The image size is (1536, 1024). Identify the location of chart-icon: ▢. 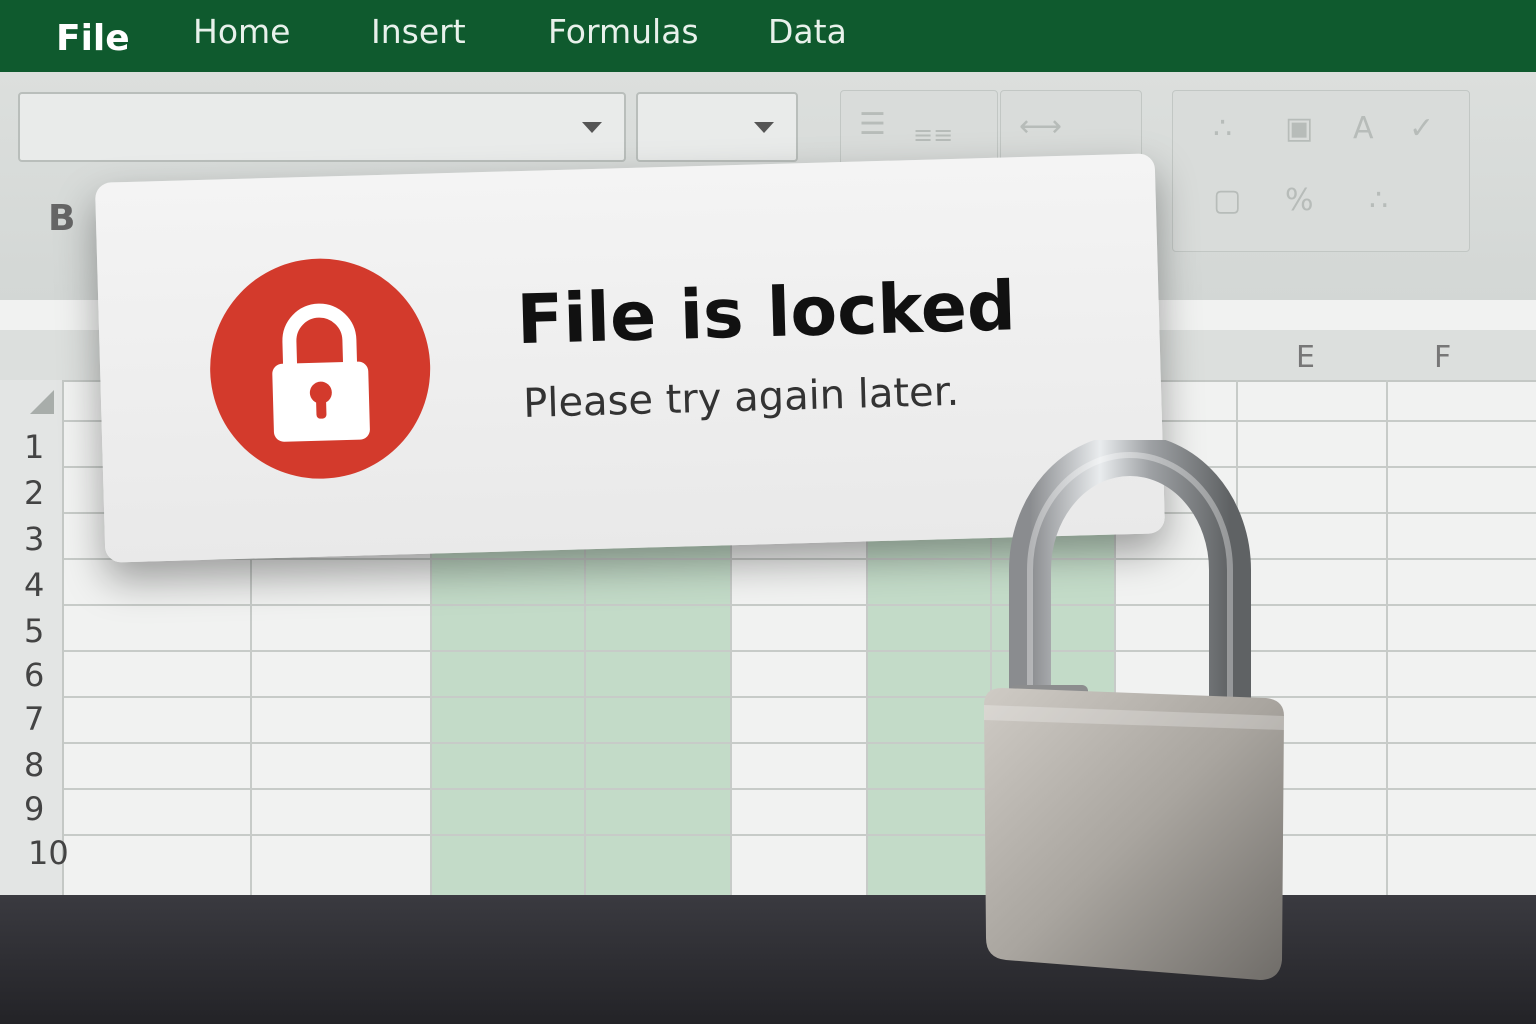
(1227, 200).